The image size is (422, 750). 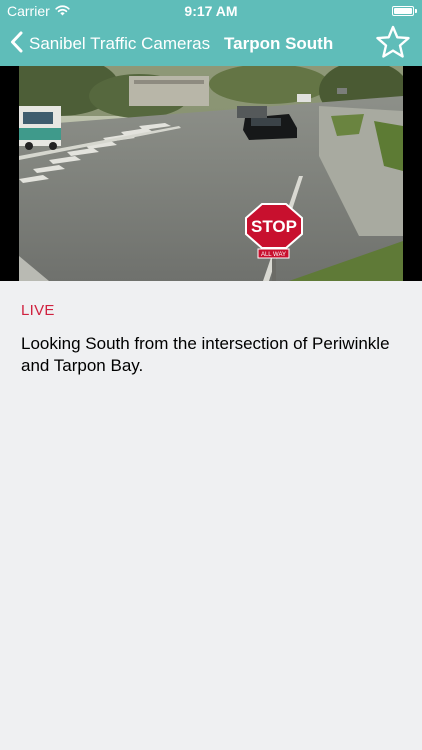 What do you see at coordinates (416, 11) in the screenshot?
I see `battery-tip` at bounding box center [416, 11].